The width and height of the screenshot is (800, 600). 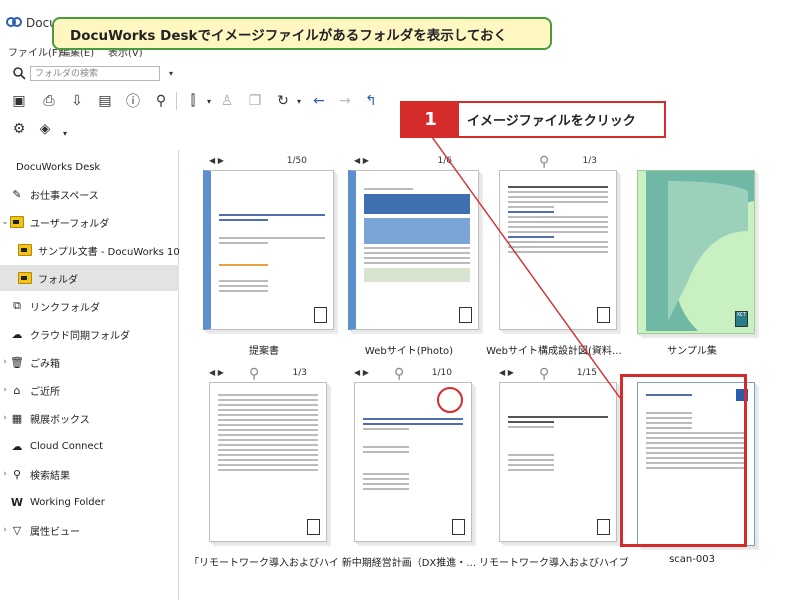 What do you see at coordinates (302, 33) in the screenshot?
I see `instruction-title-callout: DocuWorks Deskでイメージファイルがあるフォルダを表示しておく` at bounding box center [302, 33].